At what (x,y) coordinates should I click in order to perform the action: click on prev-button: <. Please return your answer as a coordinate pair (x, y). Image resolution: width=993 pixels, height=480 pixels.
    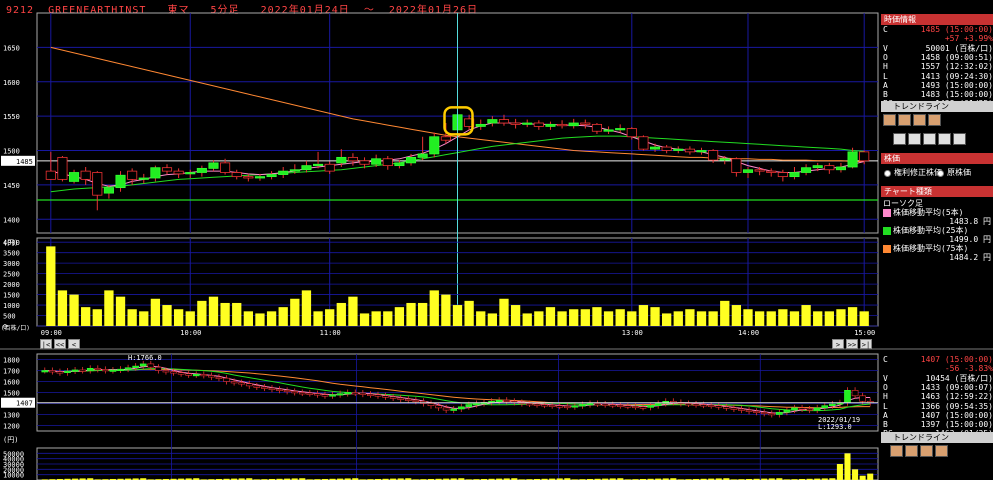
    Looking at the image, I should click on (74, 344).